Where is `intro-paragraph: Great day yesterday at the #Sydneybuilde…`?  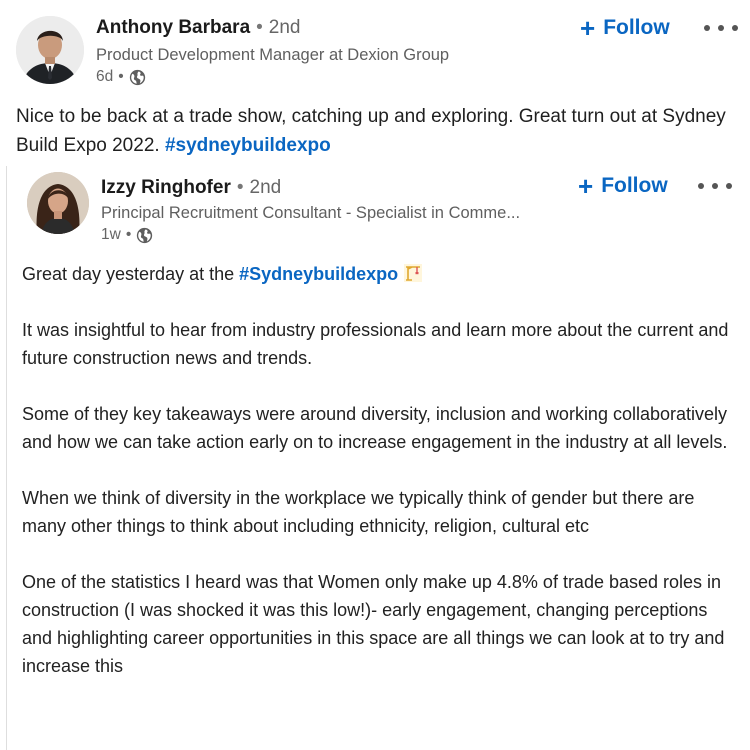
intro-paragraph: Great day yesterday at the #Sydneybuilde… is located at coordinates (379, 274).